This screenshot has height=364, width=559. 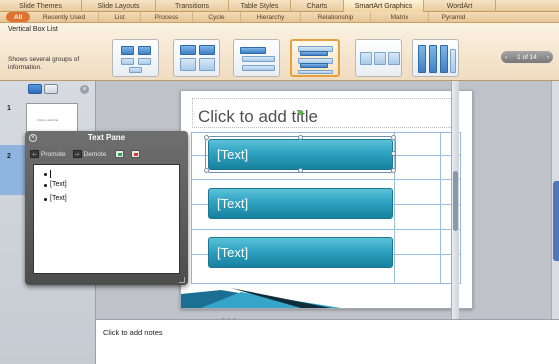 What do you see at coordinates (453, 17) in the screenshot?
I see `category-pyramid: Pyramid` at bounding box center [453, 17].